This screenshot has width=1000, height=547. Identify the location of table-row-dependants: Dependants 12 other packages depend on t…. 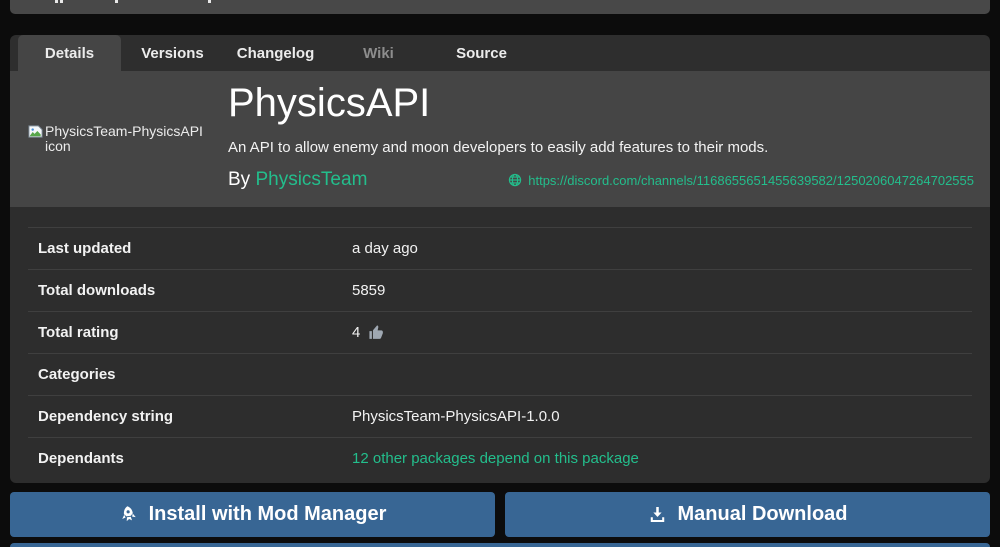
(500, 458).